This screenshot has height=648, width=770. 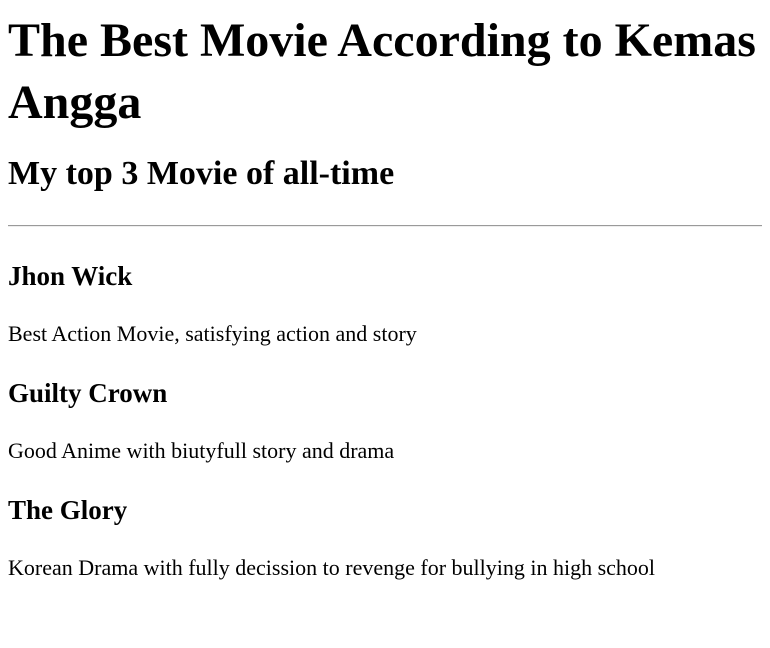 What do you see at coordinates (68, 510) in the screenshot?
I see `movie-title: The Glory` at bounding box center [68, 510].